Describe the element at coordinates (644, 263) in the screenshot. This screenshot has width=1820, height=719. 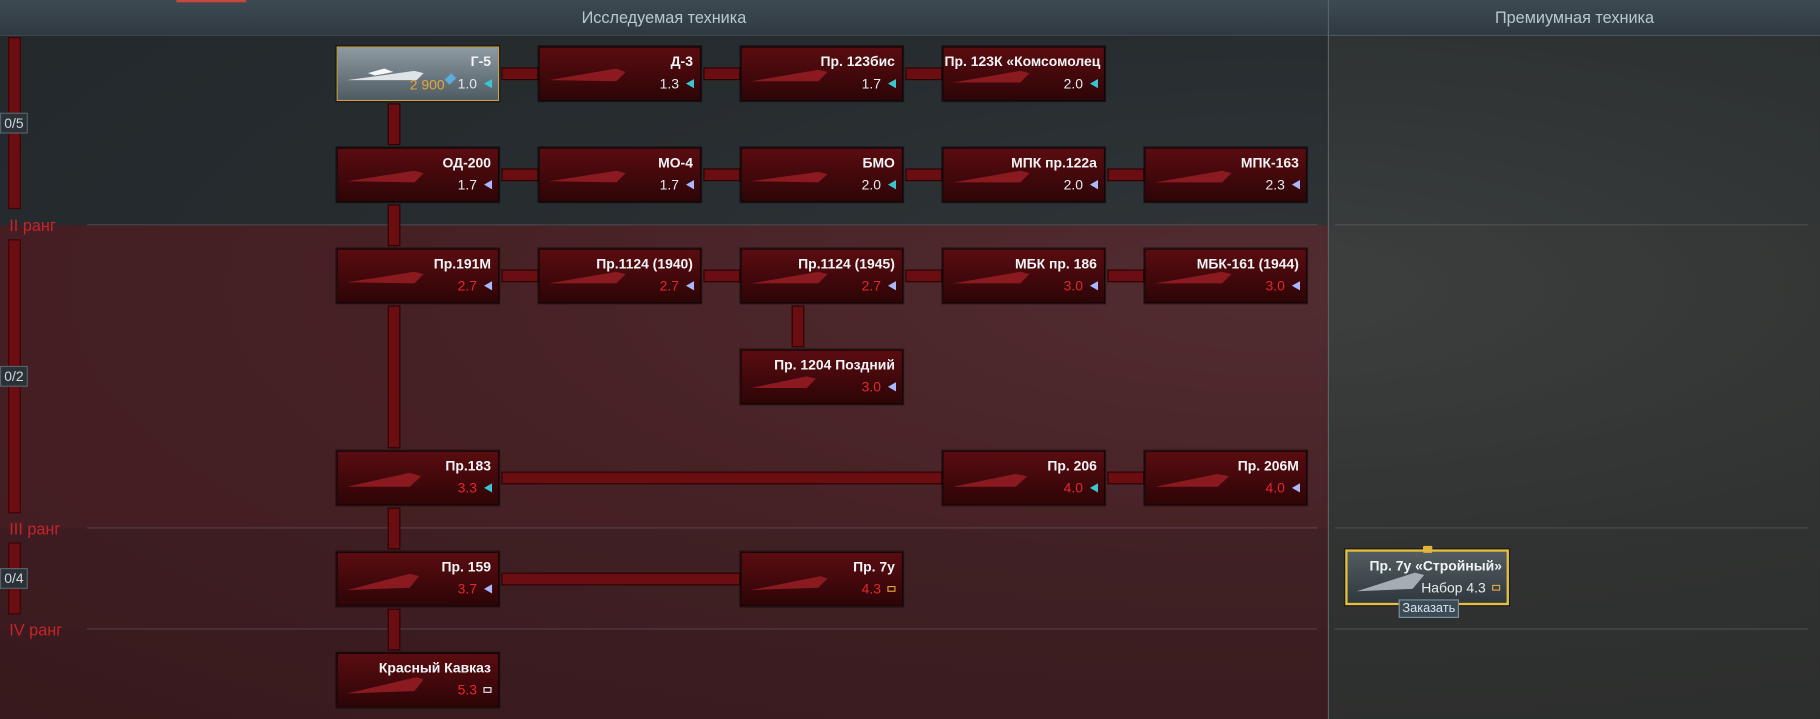
I see `vehicle-name: Пр.1124 (1940)` at that location.